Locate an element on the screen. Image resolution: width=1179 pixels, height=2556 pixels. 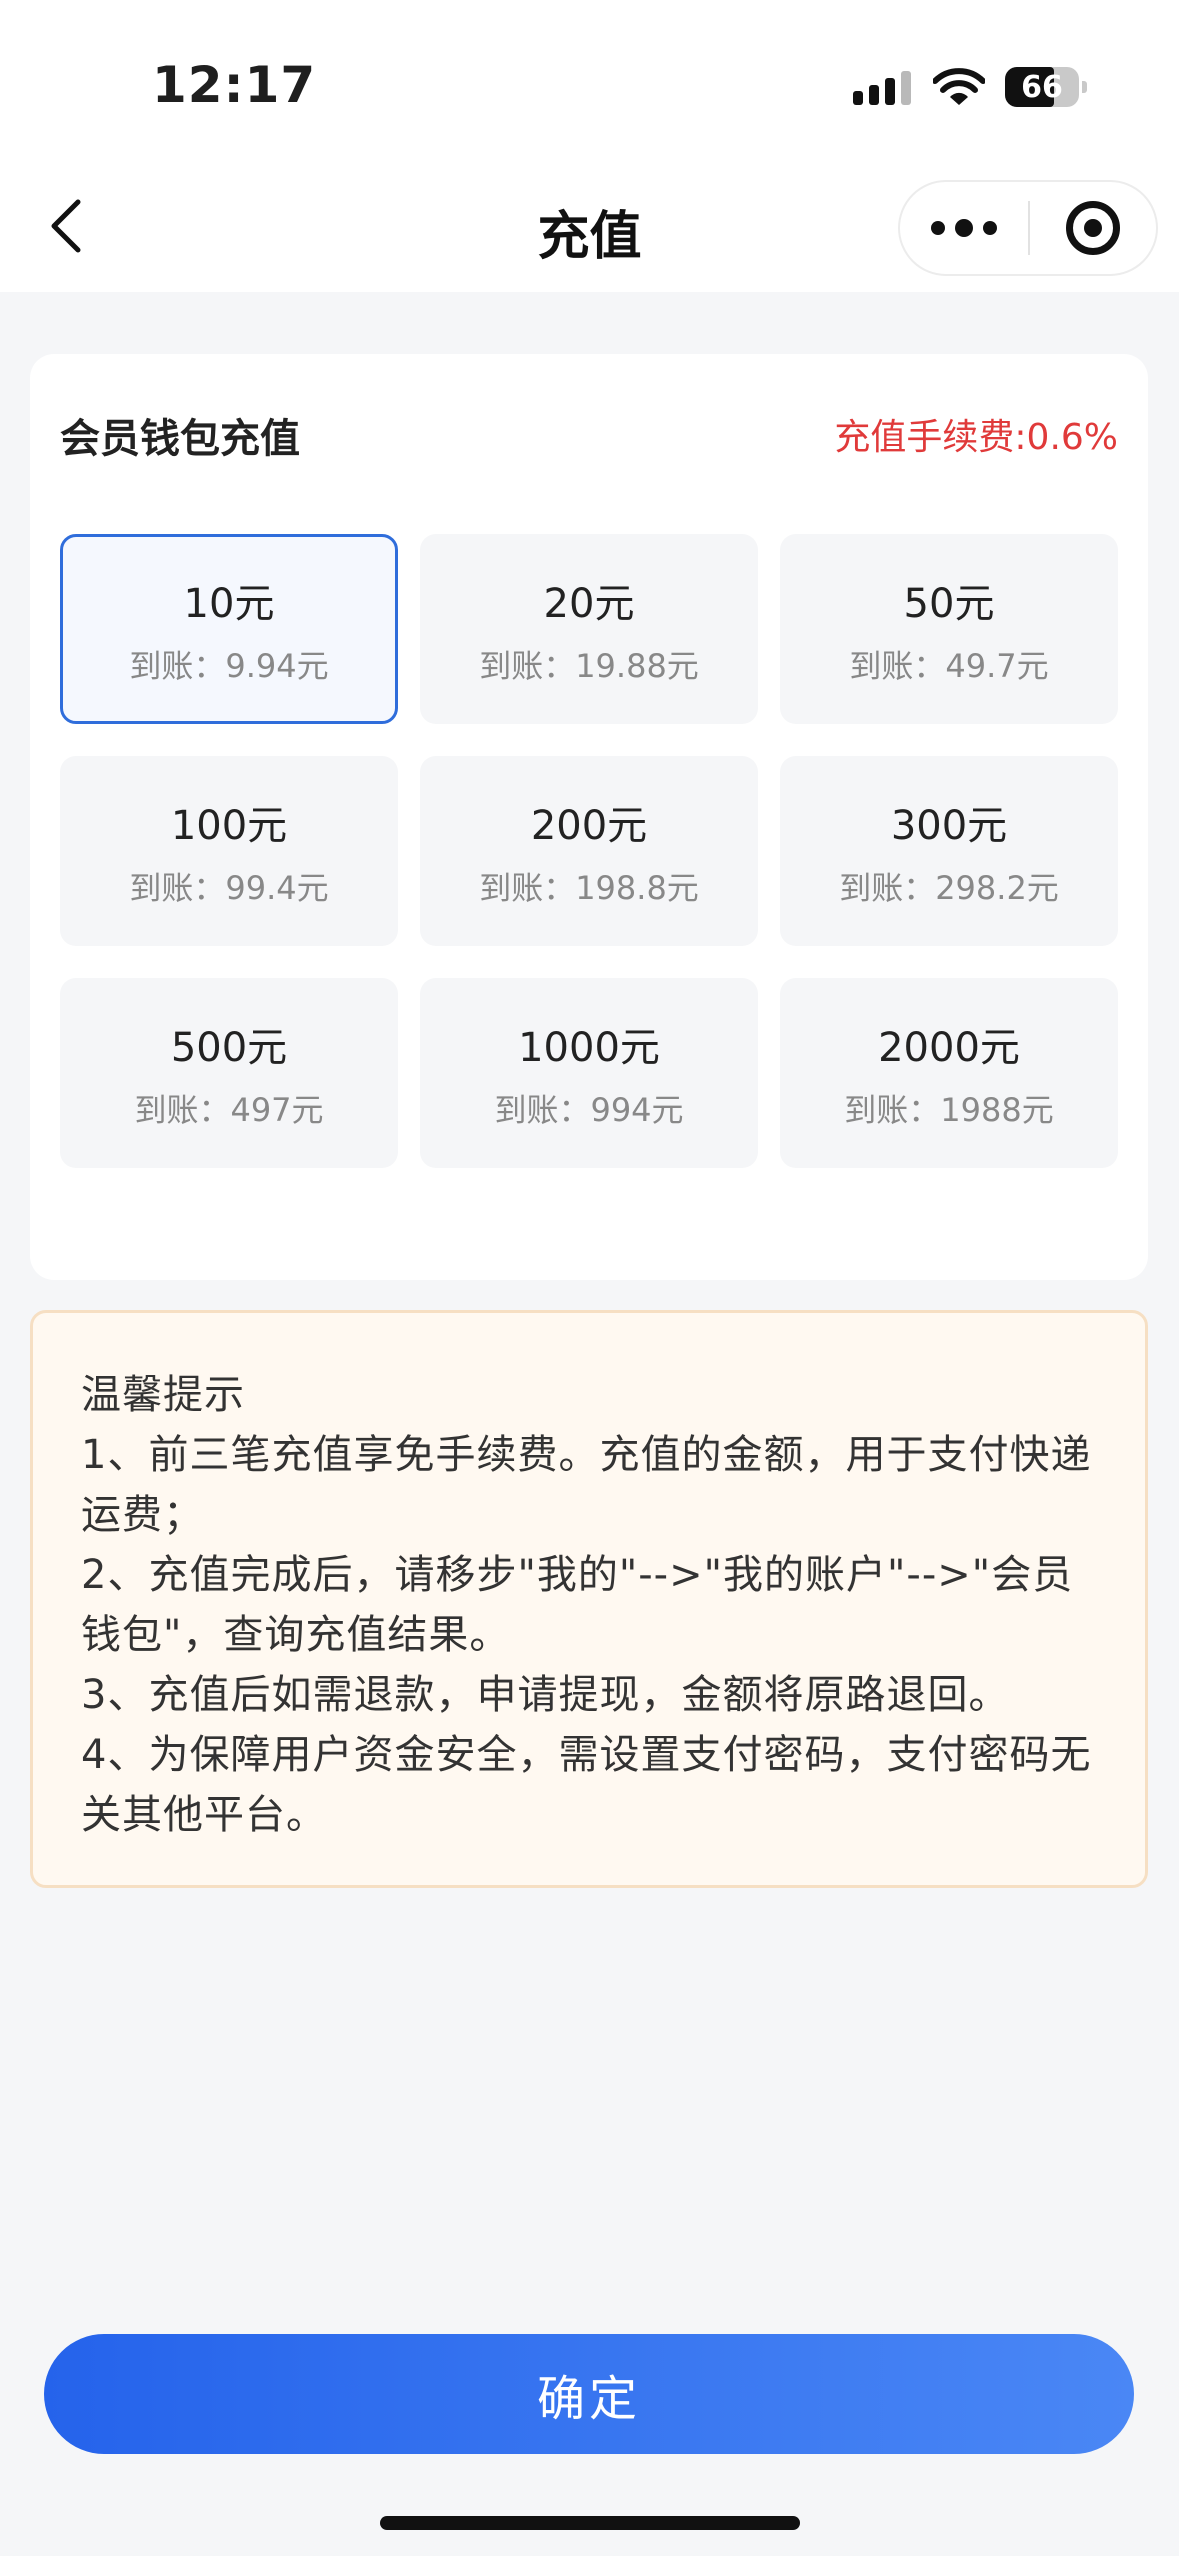
tip-item: 4、为保障用户资金安全，需设置支付密码，支付密码无关其他平台。 is located at coordinates (586, 1785).